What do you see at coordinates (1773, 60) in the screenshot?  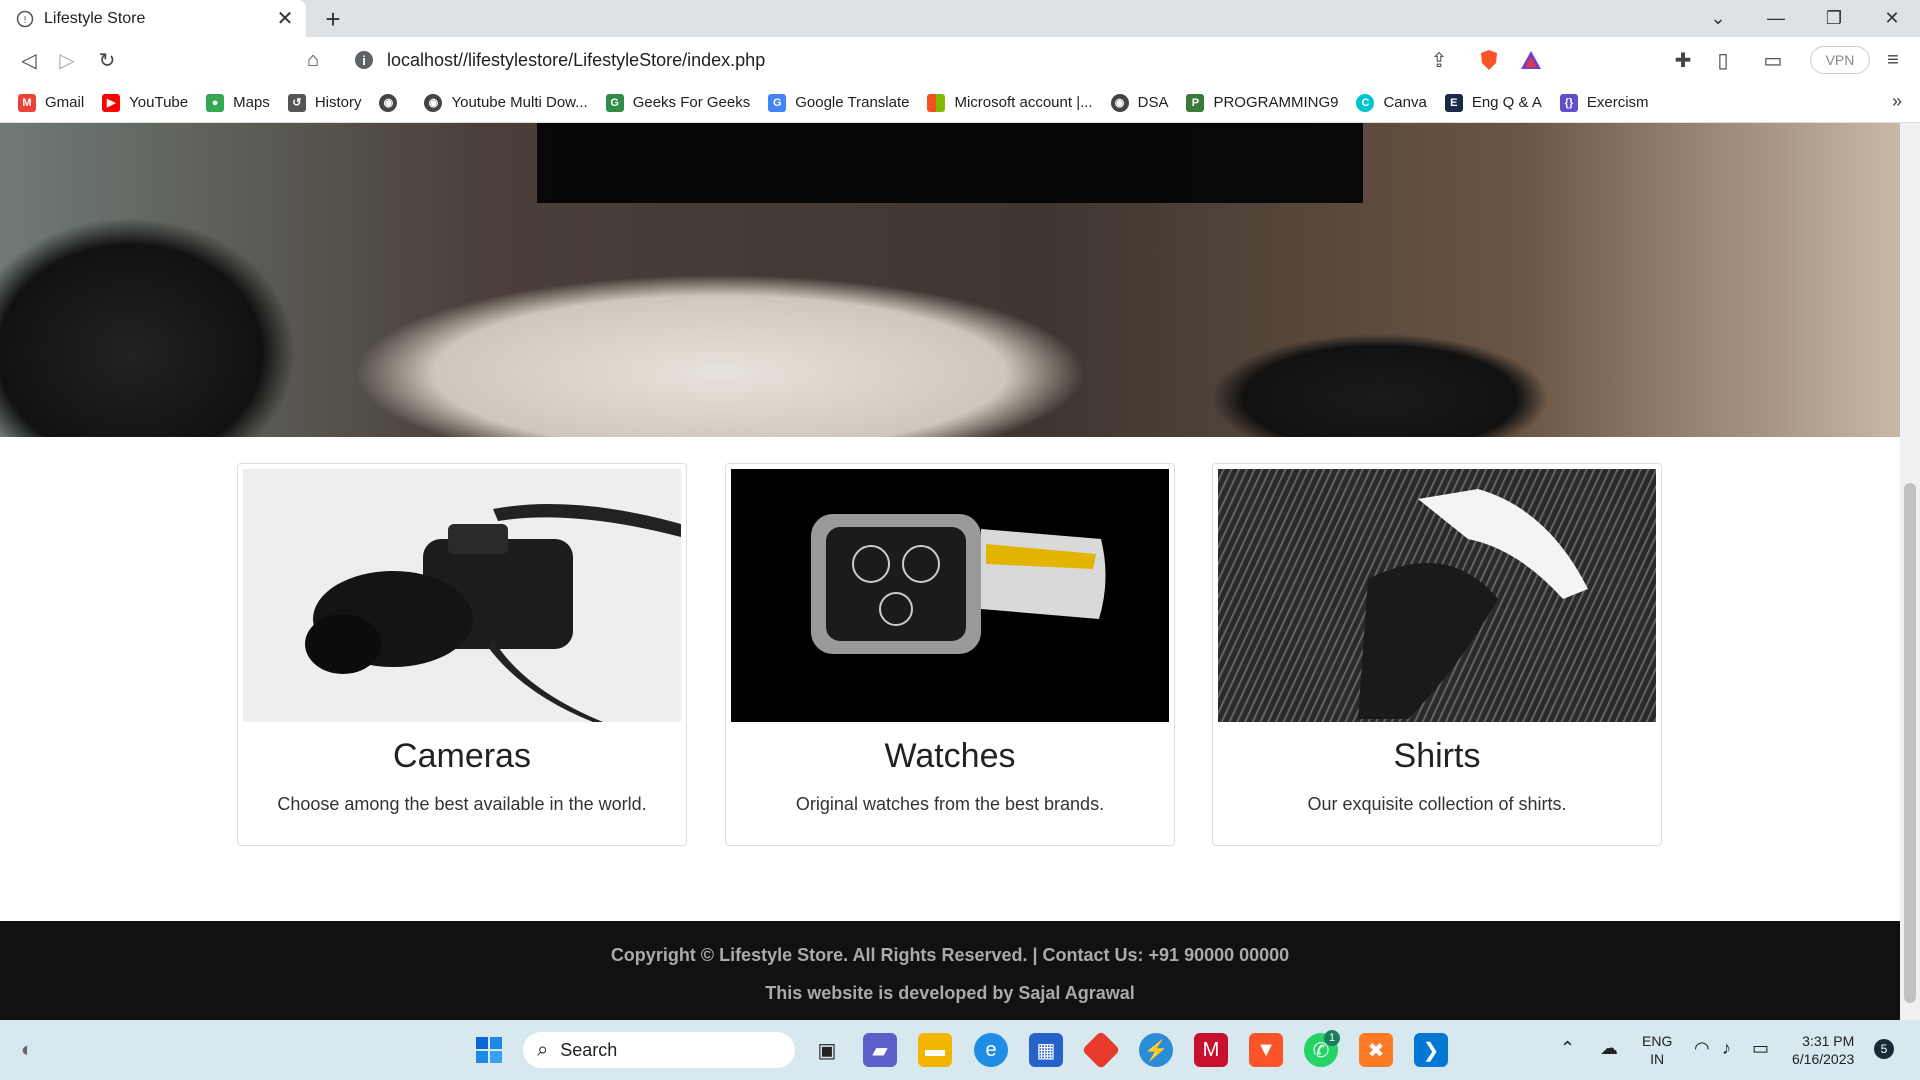 I see `wallet-icon: ▭` at bounding box center [1773, 60].